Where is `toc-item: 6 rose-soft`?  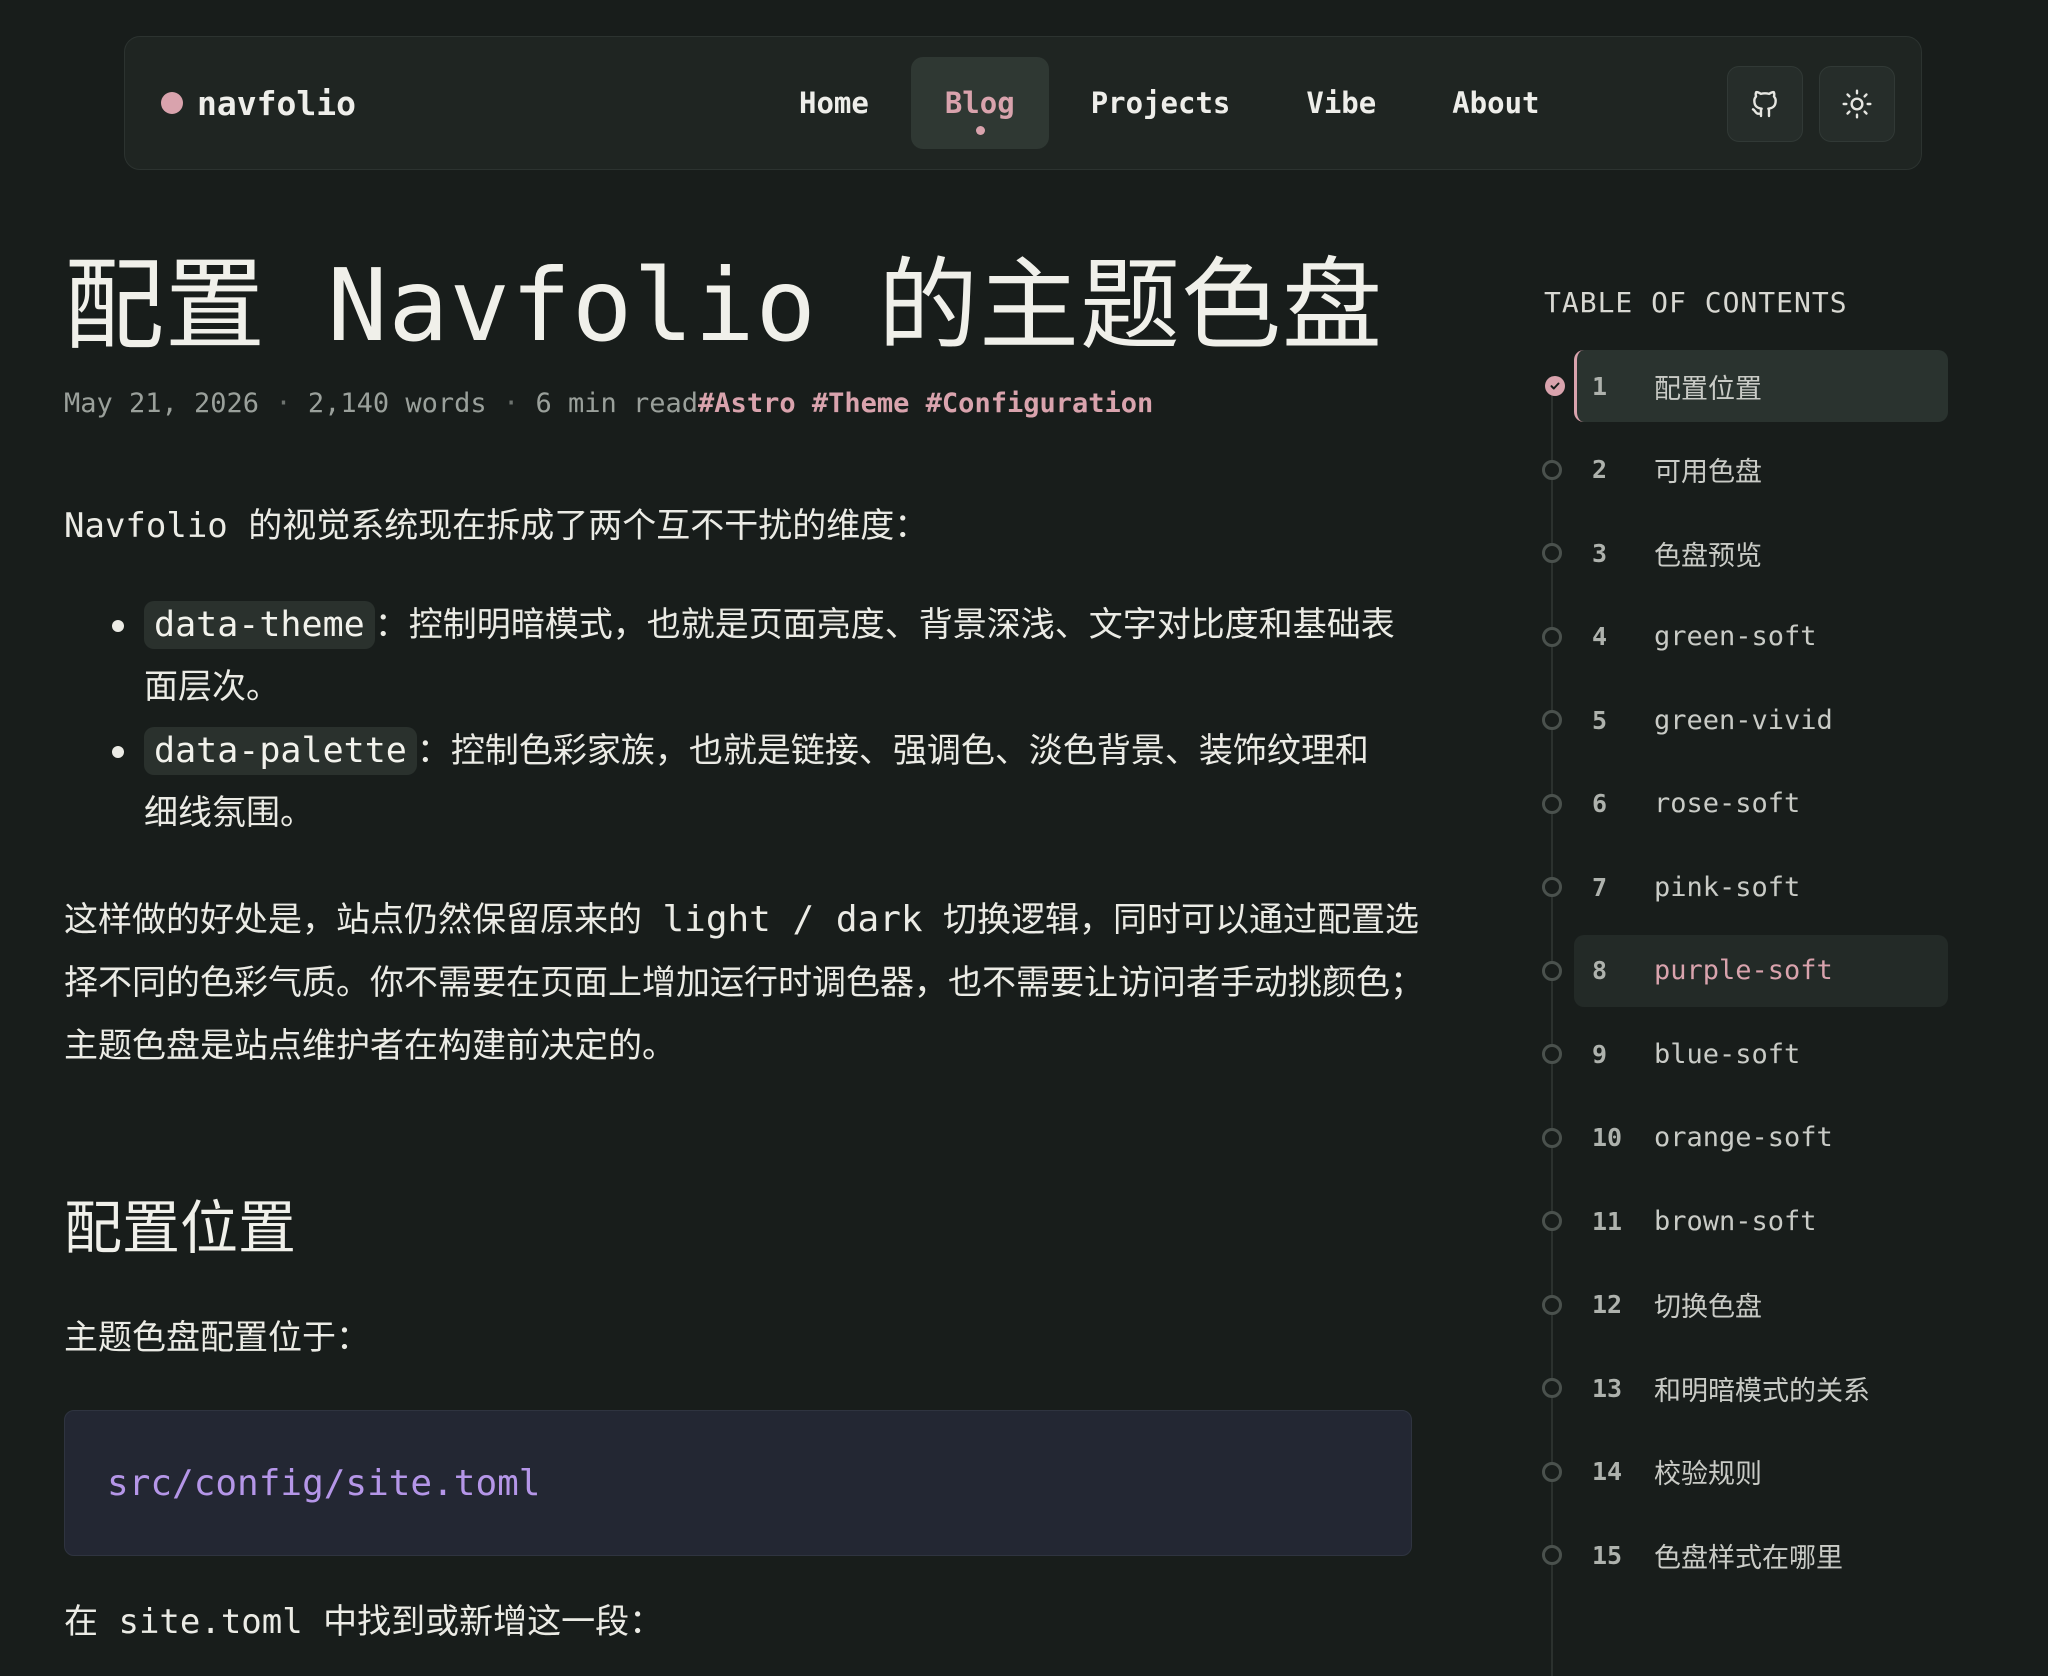 toc-item: 6 rose-soft is located at coordinates (1745, 804).